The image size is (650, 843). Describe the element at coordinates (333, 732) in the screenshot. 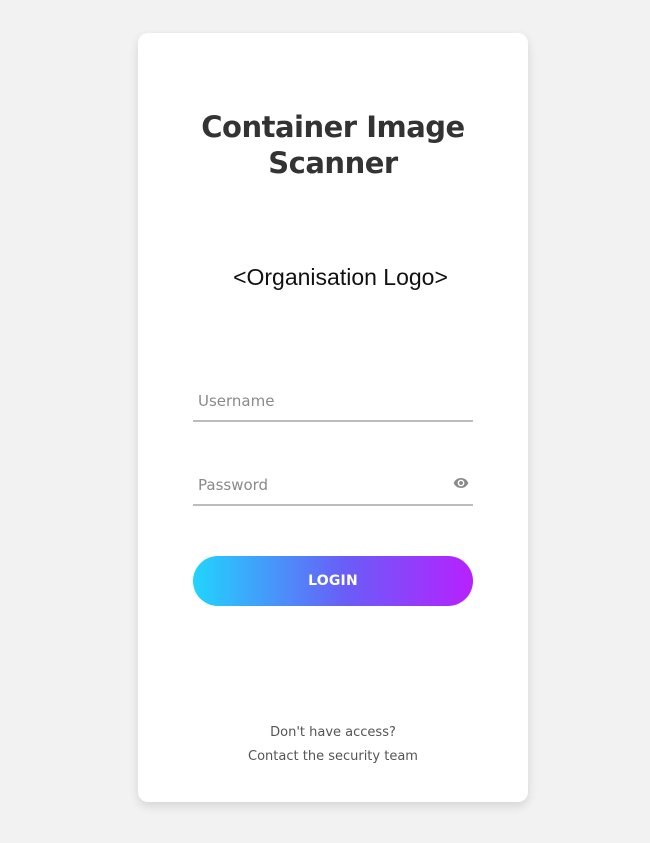

I see `no-access-text: Don't have access?` at that location.